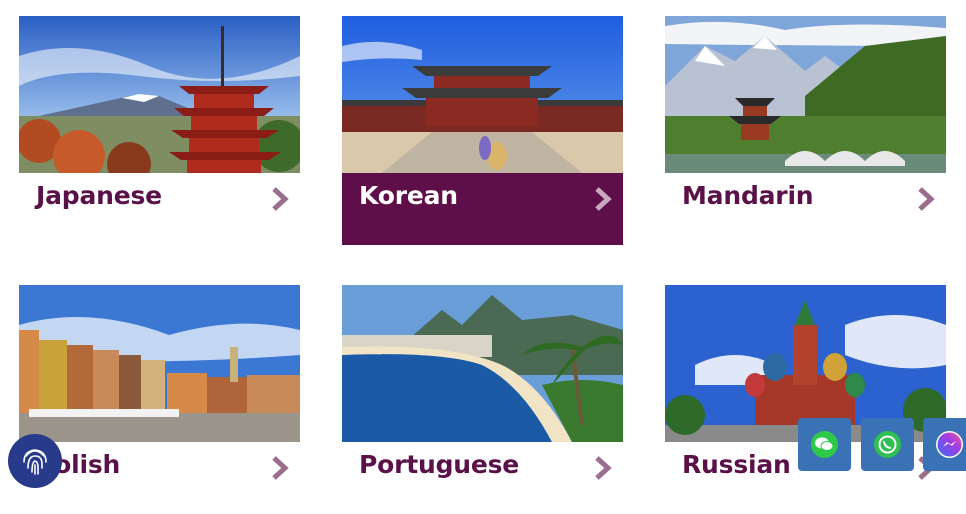  I want to click on language-card-bar: Korean, so click(482, 209).